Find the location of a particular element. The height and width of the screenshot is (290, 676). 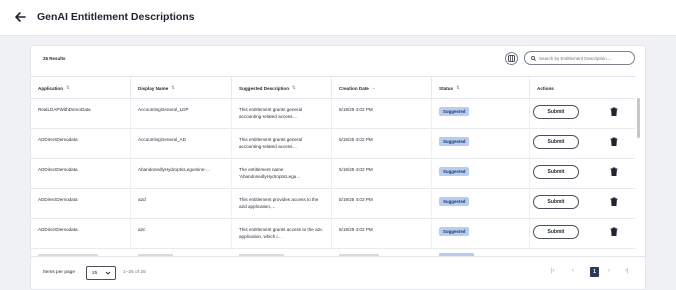

column-header-creation-date: Creation Date ⌄ is located at coordinates (382, 88).